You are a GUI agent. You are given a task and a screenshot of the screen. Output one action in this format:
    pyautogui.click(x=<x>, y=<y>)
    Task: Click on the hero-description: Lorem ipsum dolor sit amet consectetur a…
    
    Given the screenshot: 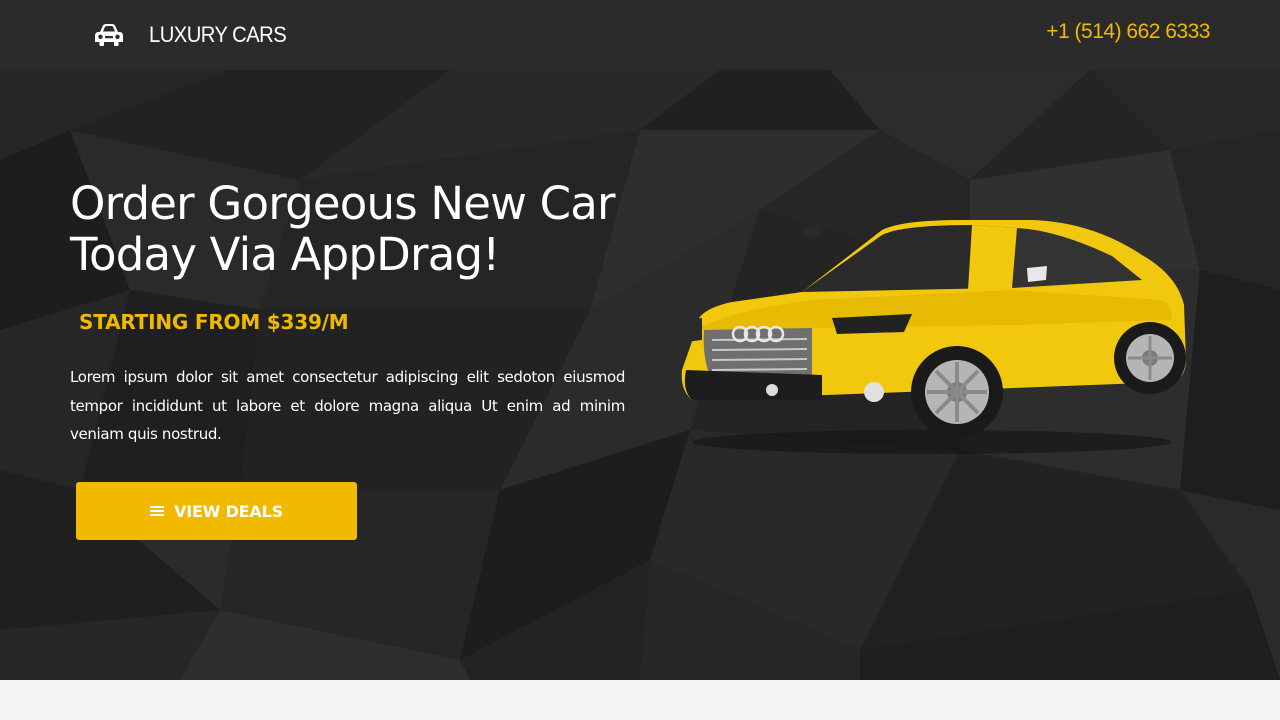 What is the action you would take?
    pyautogui.click(x=347, y=405)
    